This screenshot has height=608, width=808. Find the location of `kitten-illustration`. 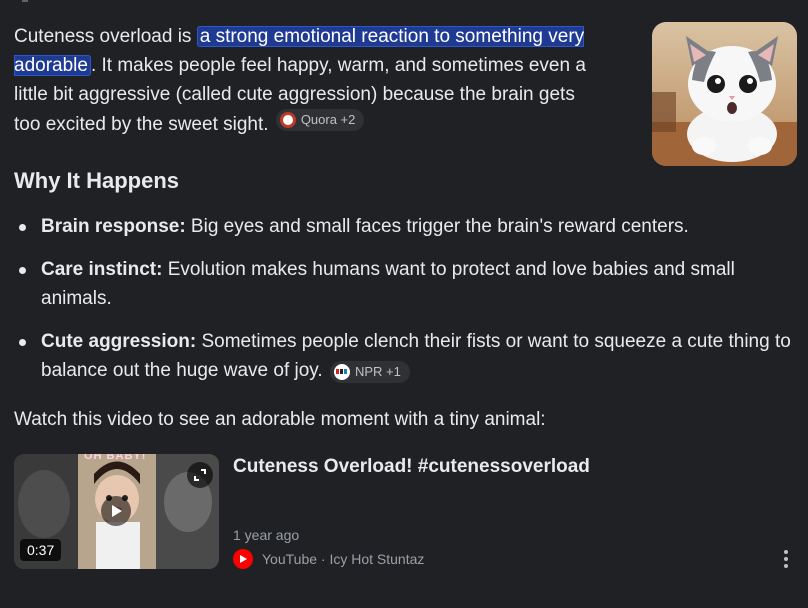

kitten-illustration is located at coordinates (724, 94).